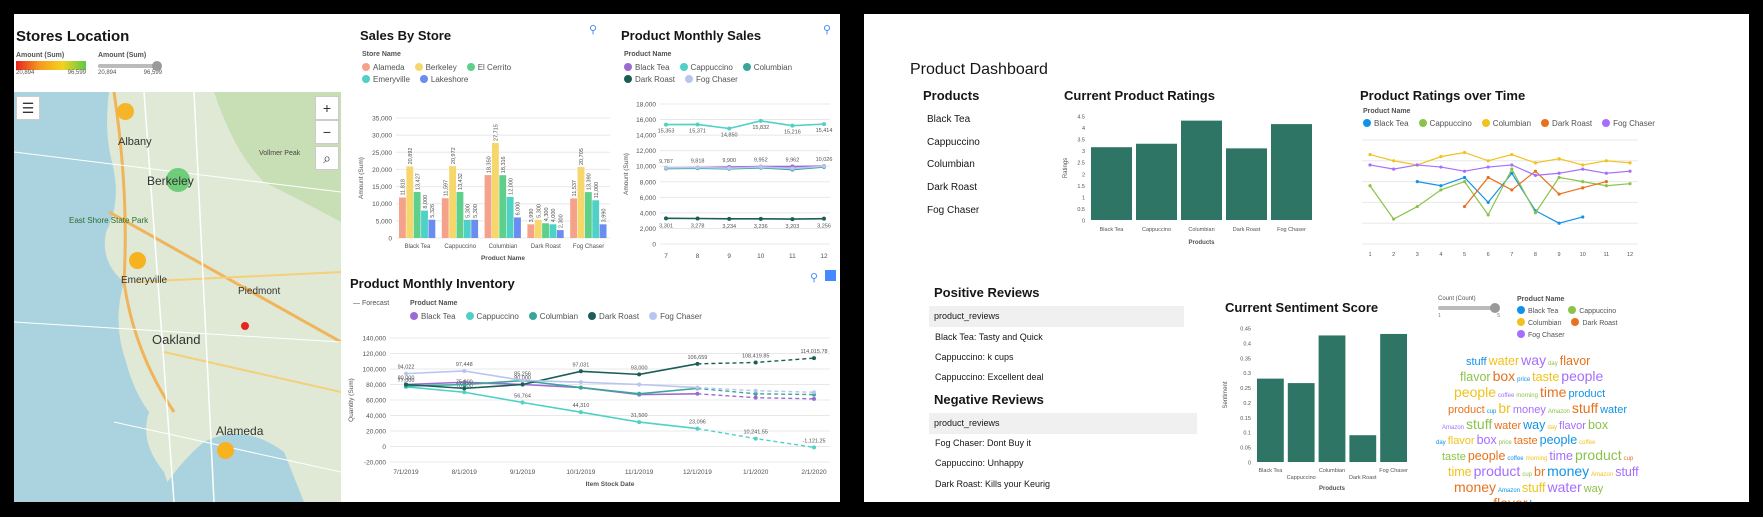 This screenshot has width=1763, height=517. I want to click on positive-row: Cappuccino: k cups, so click(974, 357).